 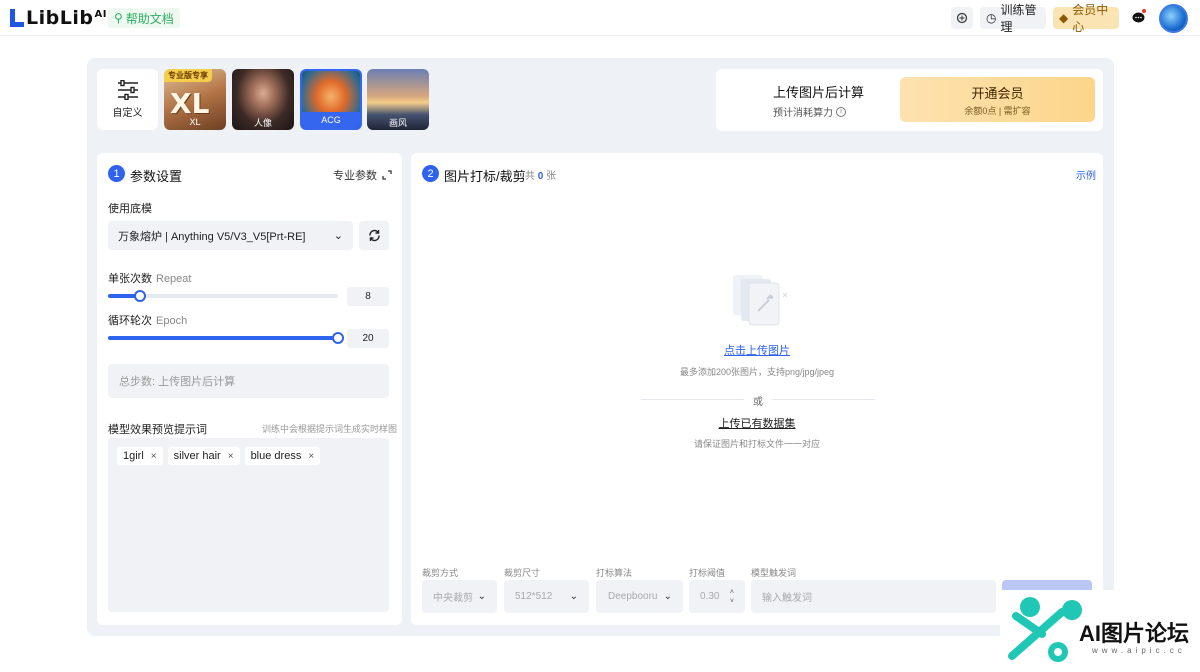 What do you see at coordinates (17, 18) in the screenshot?
I see `logo-mark-icon` at bounding box center [17, 18].